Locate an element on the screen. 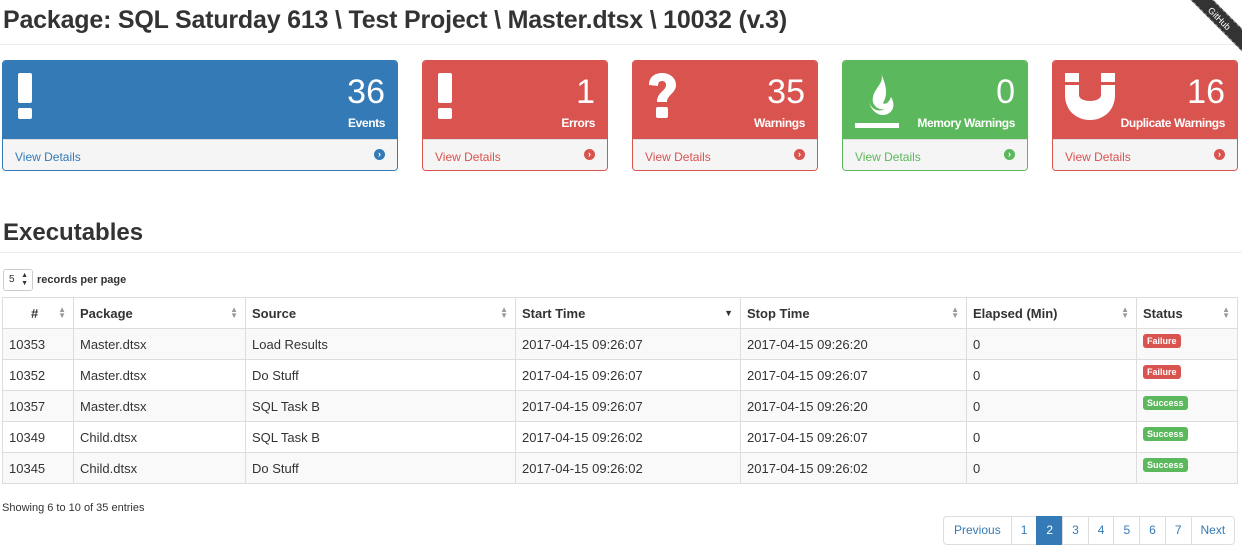 Image resolution: width=1242 pixels, height=546 pixels. pagination-page-7: 7 is located at coordinates (1178, 530).